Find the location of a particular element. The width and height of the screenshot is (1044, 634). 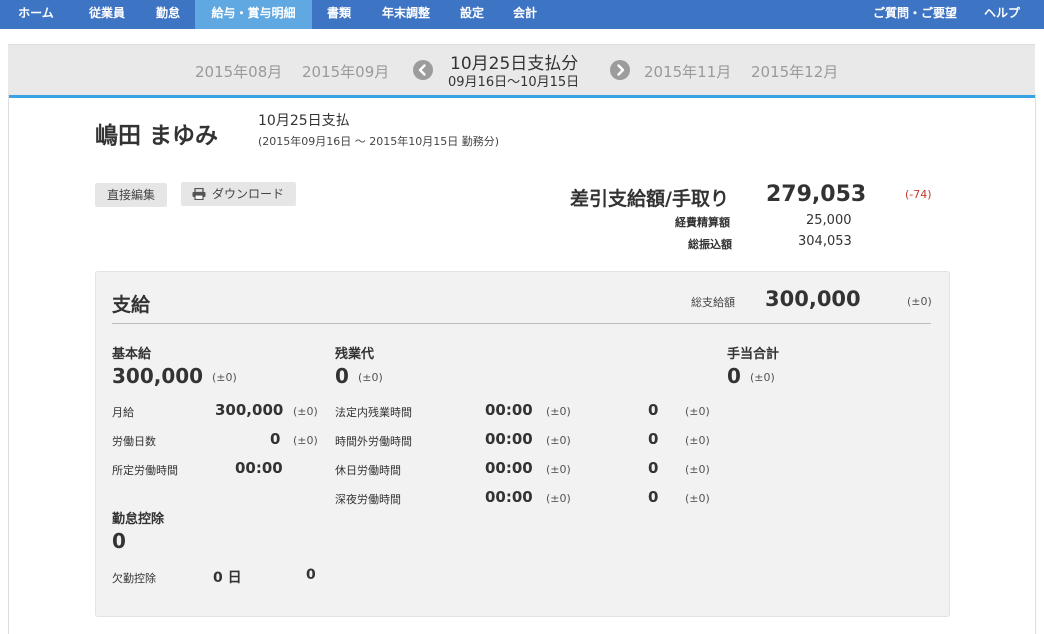

allowance-value: 0 is located at coordinates (734, 376).